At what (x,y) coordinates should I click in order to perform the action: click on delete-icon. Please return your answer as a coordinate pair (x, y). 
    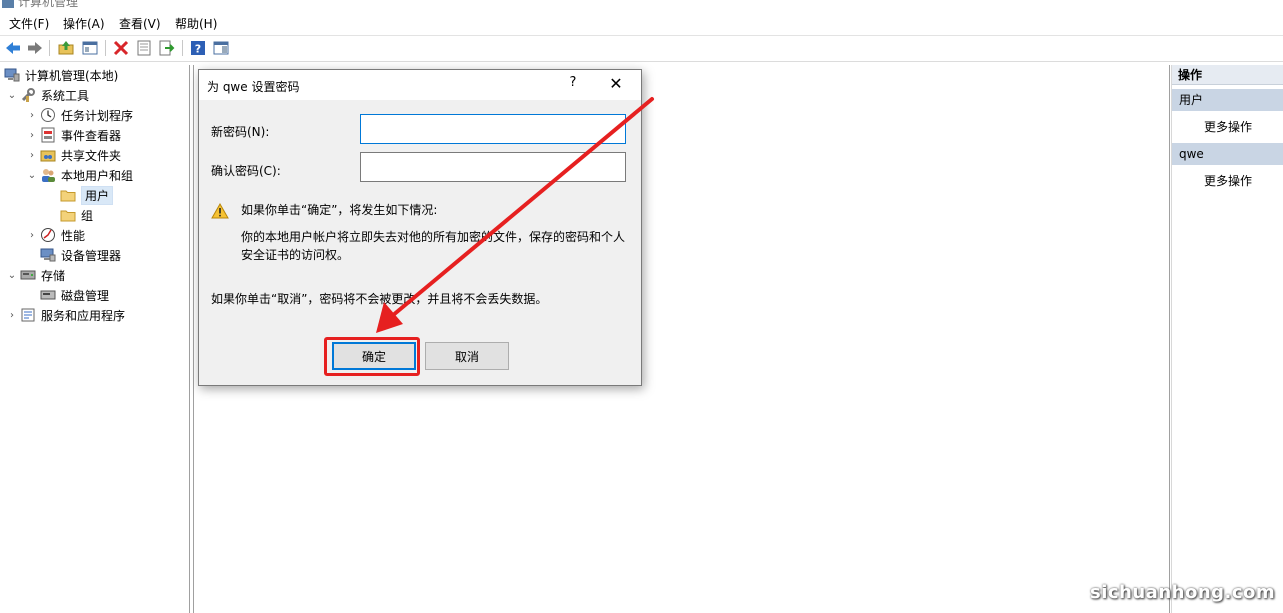
    Looking at the image, I should click on (121, 48).